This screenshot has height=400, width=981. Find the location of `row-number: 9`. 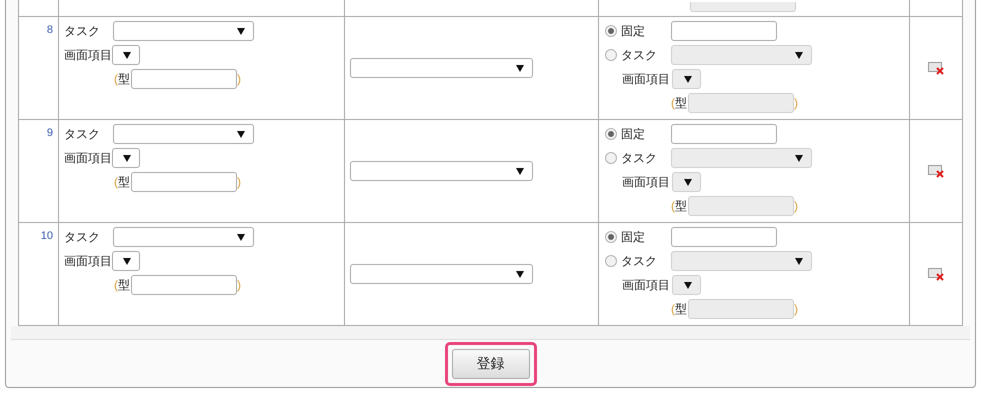

row-number: 9 is located at coordinates (49, 133).